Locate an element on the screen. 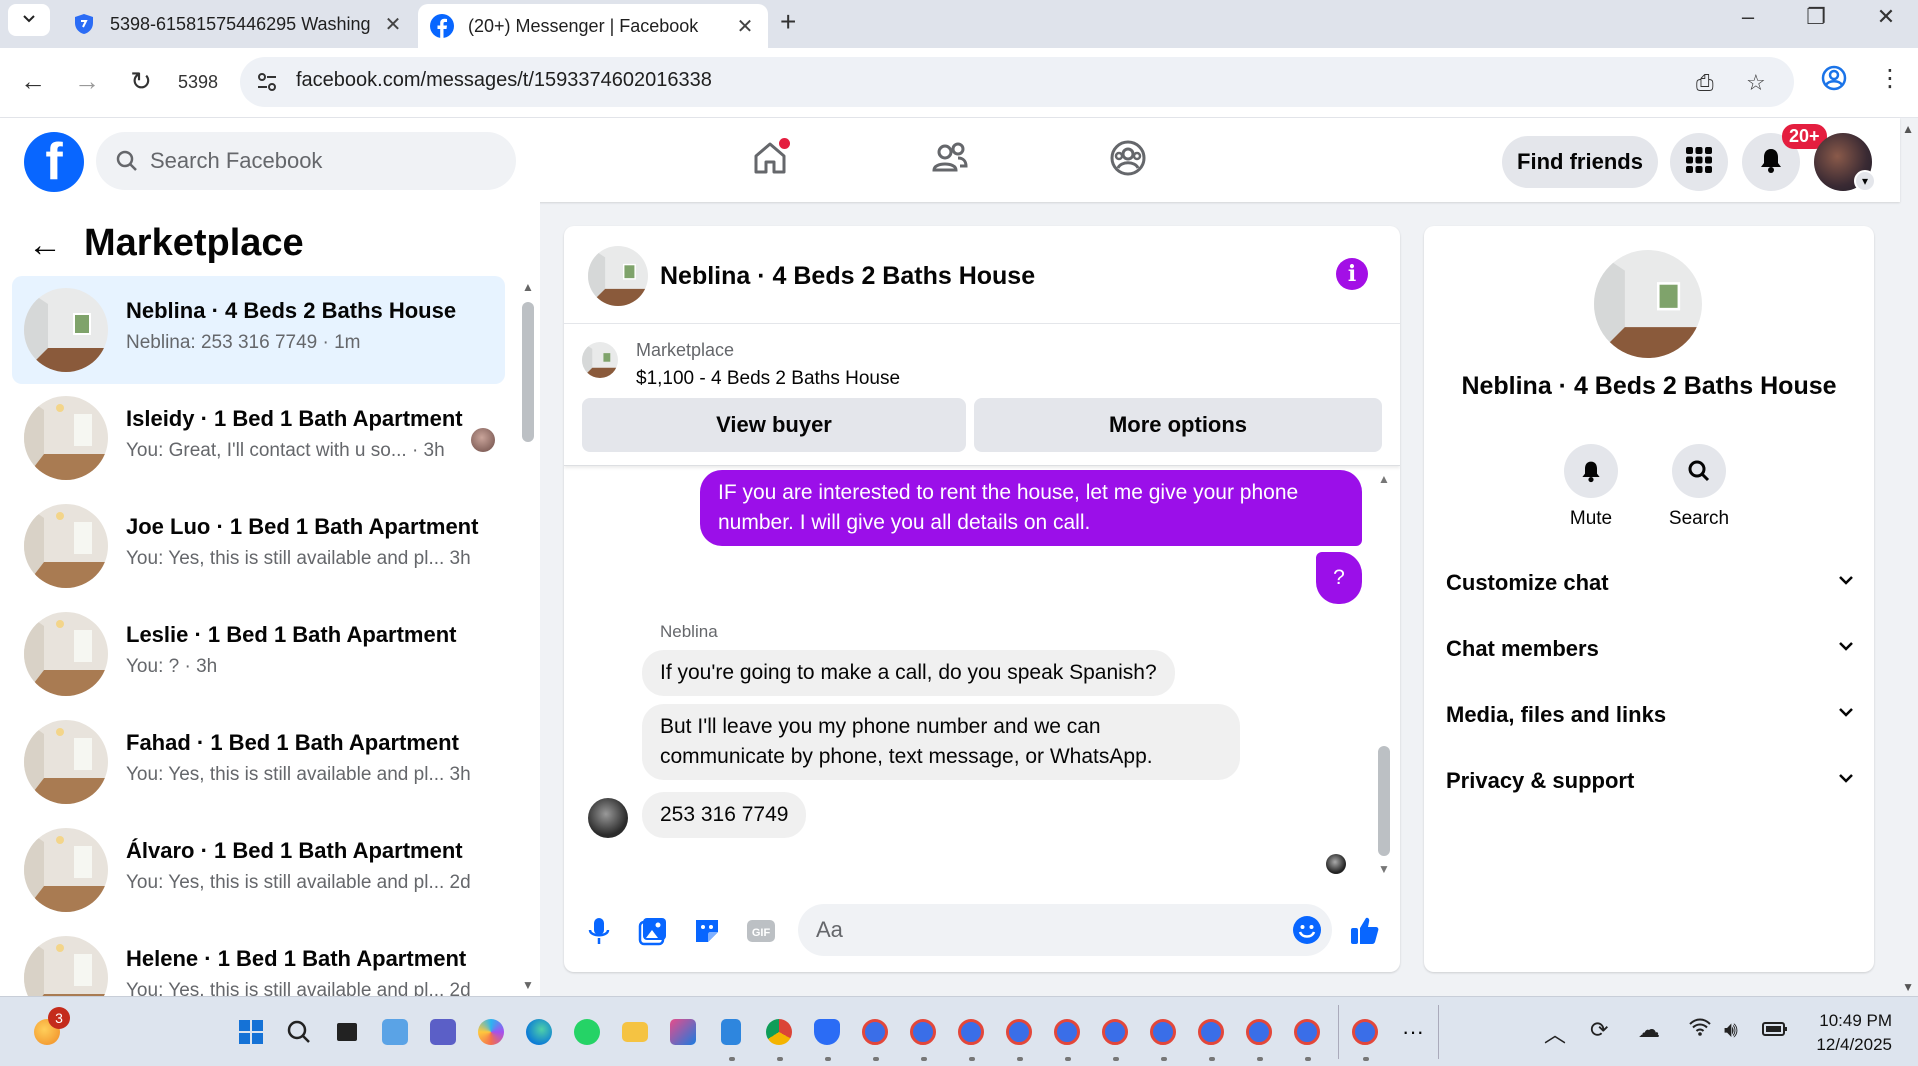  home-nav is located at coordinates (770, 160).